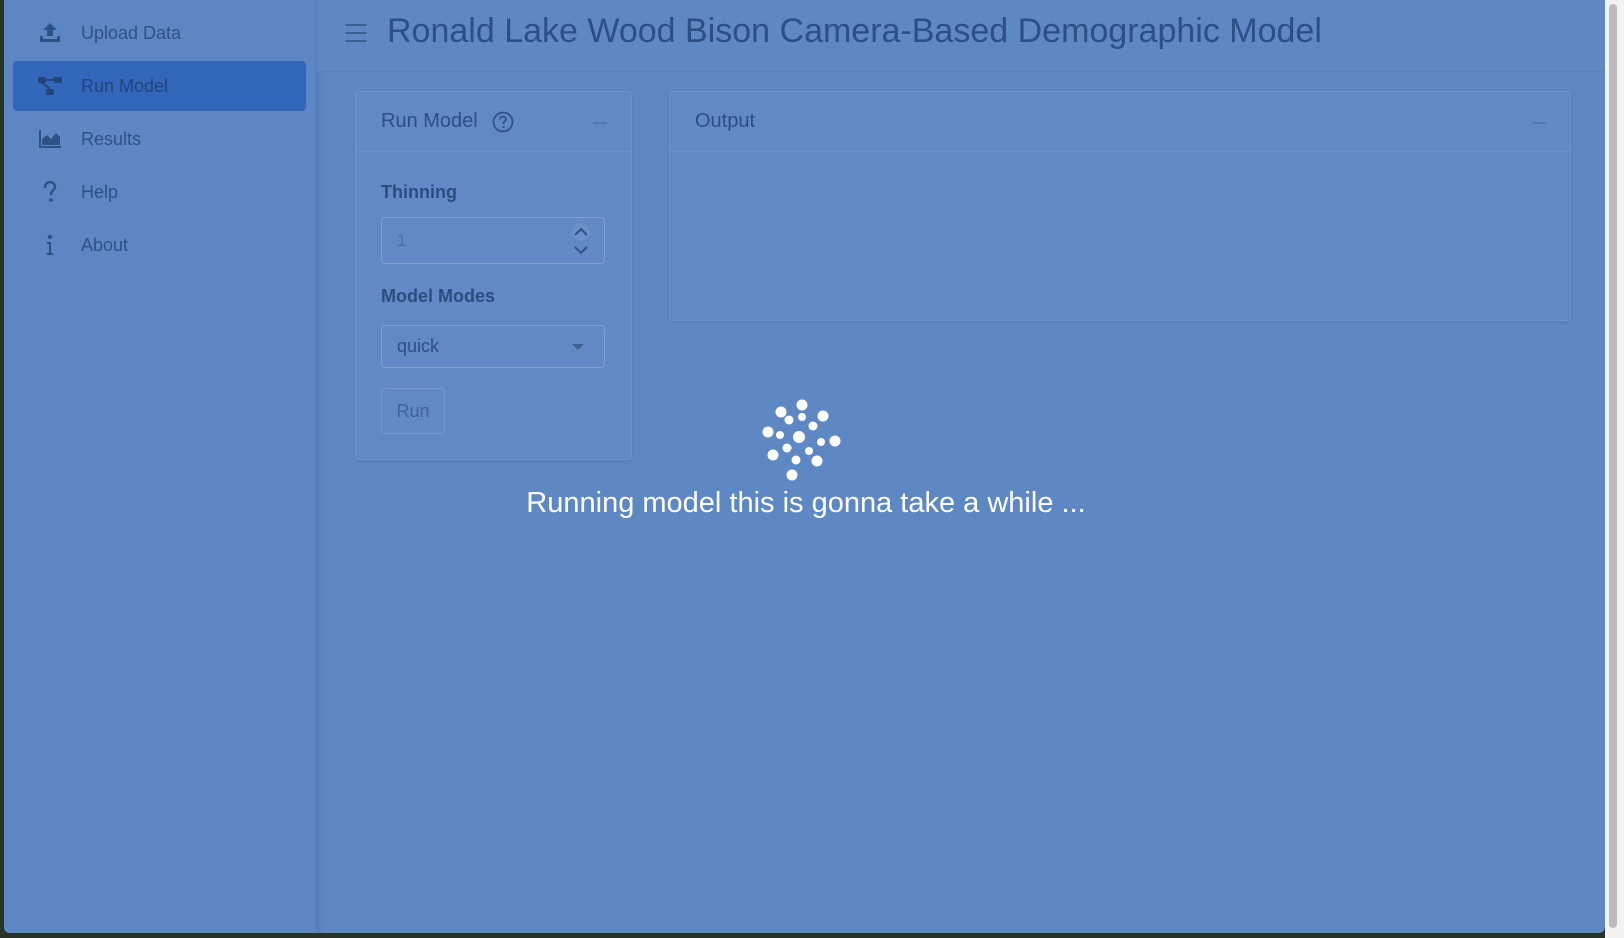 This screenshot has width=1624, height=938. What do you see at coordinates (503, 122) in the screenshot?
I see `question-circle-icon` at bounding box center [503, 122].